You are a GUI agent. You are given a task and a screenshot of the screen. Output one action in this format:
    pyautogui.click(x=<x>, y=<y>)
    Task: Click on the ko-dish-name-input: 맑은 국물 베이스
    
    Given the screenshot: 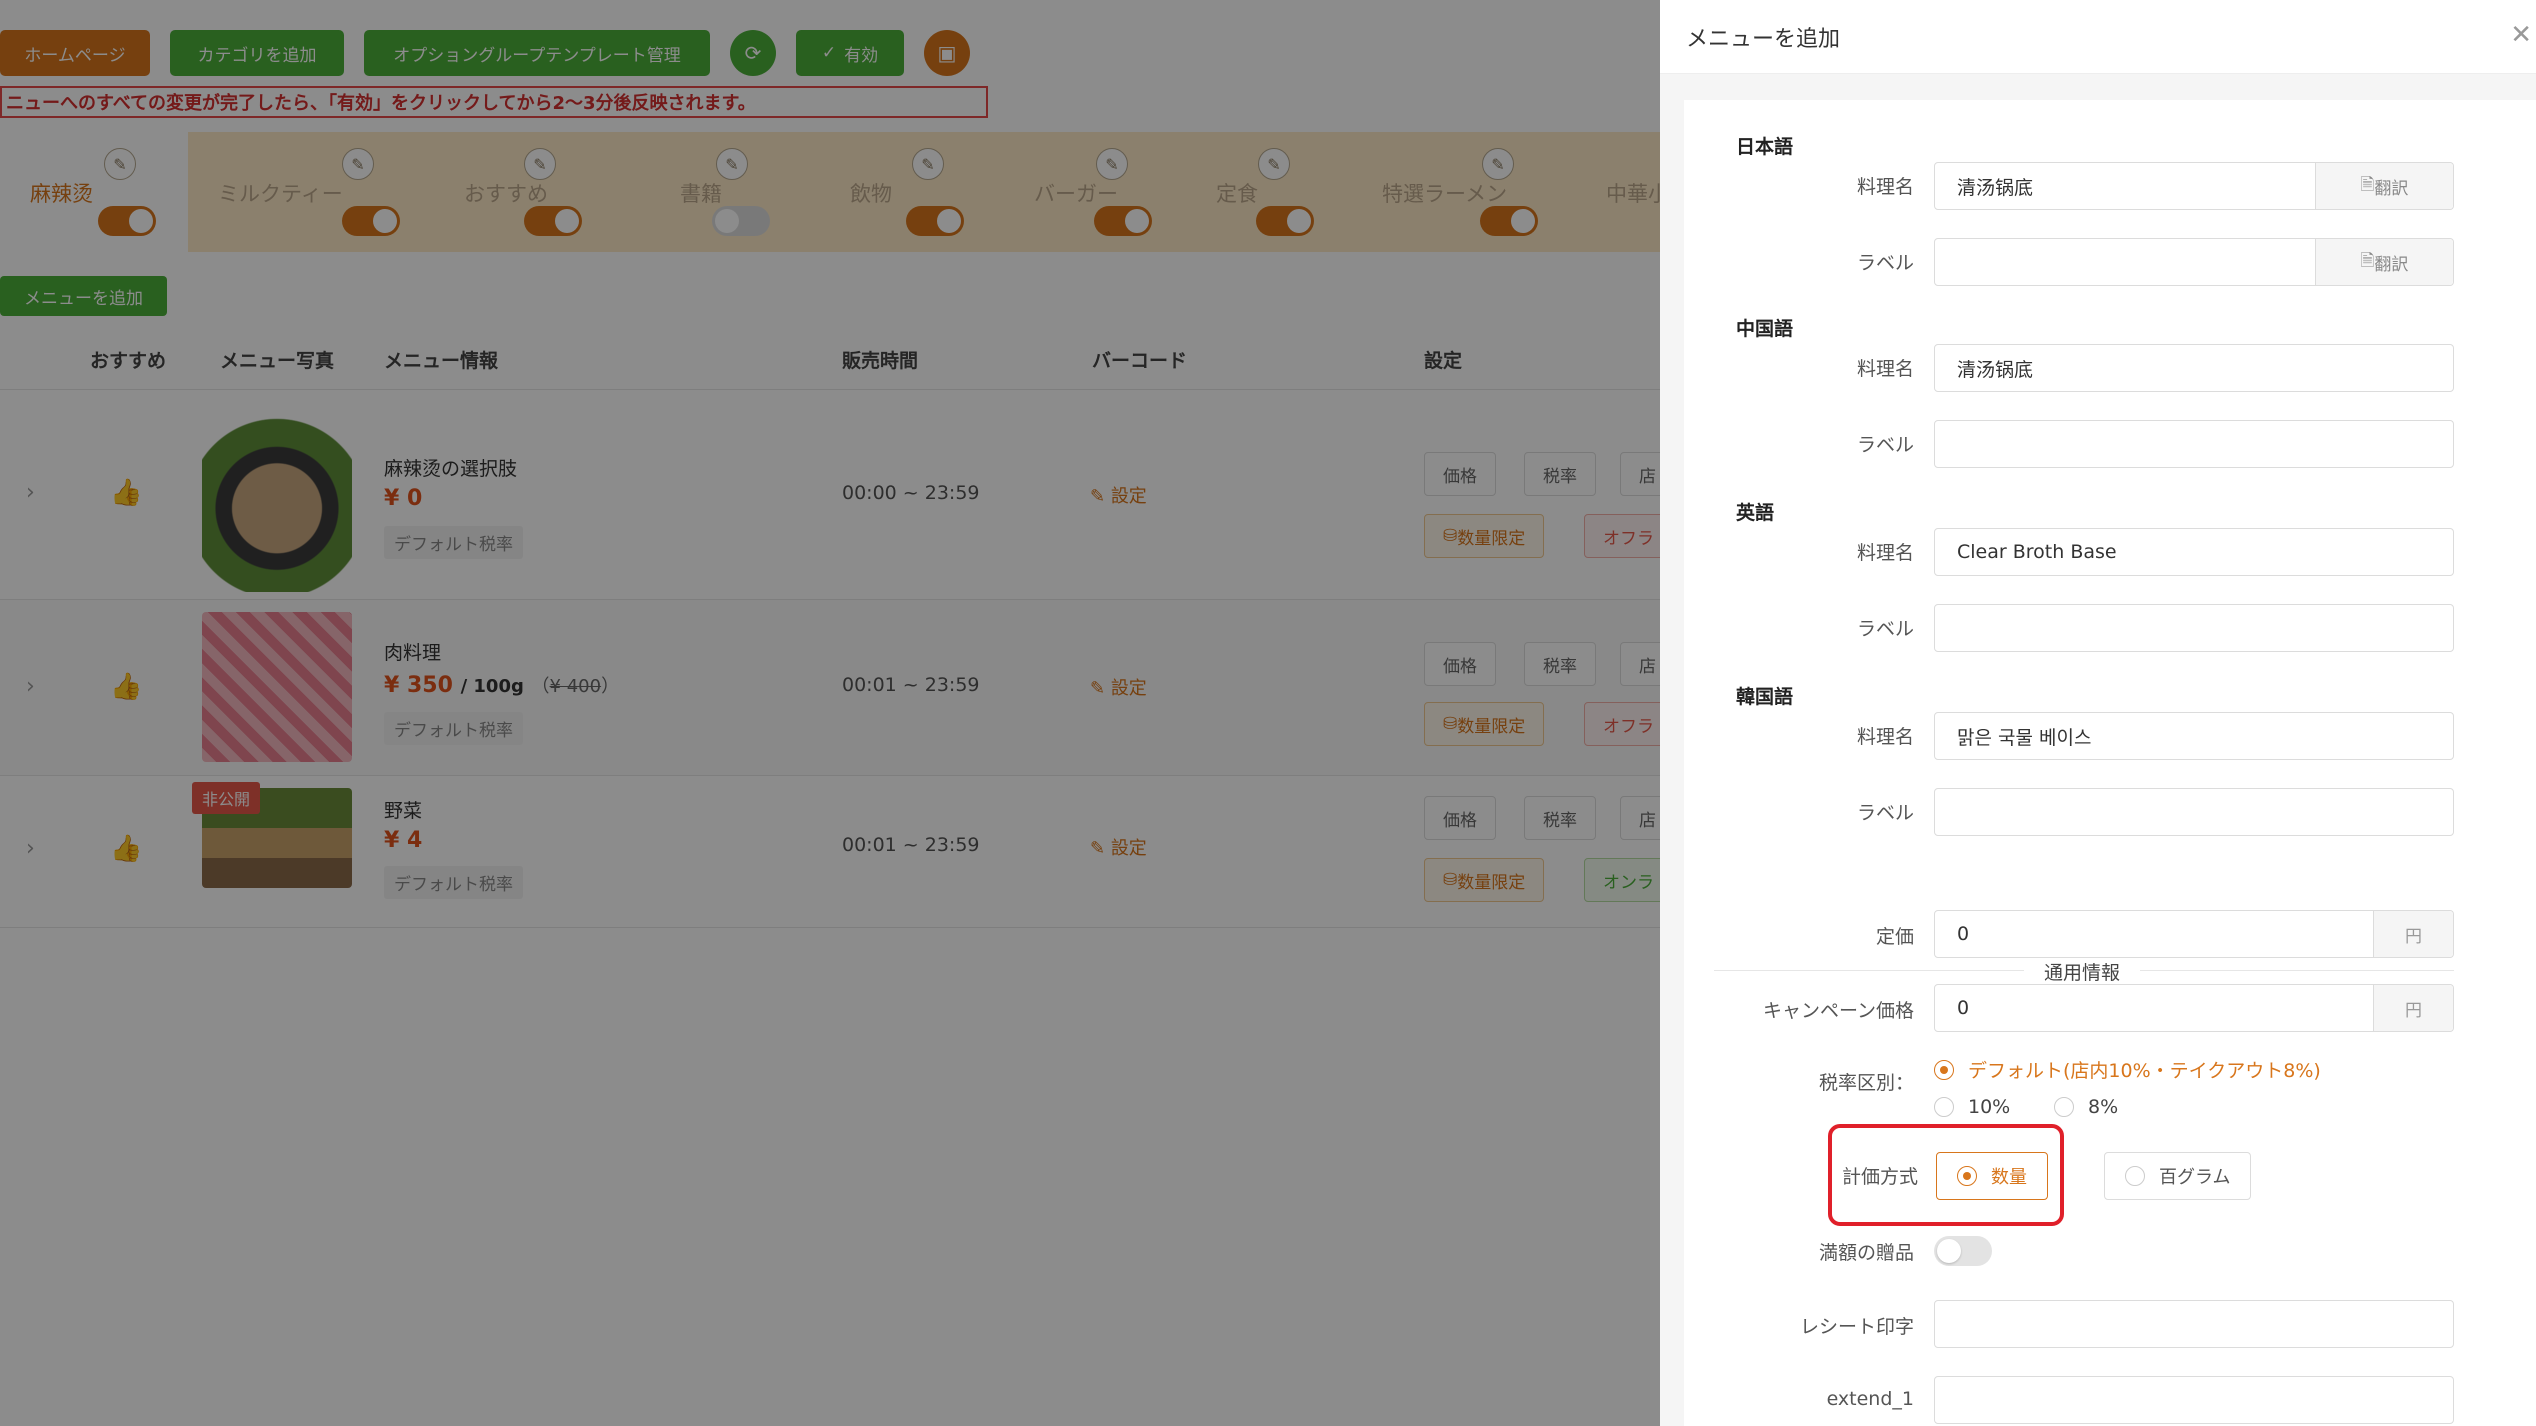 What is the action you would take?
    pyautogui.click(x=2194, y=736)
    